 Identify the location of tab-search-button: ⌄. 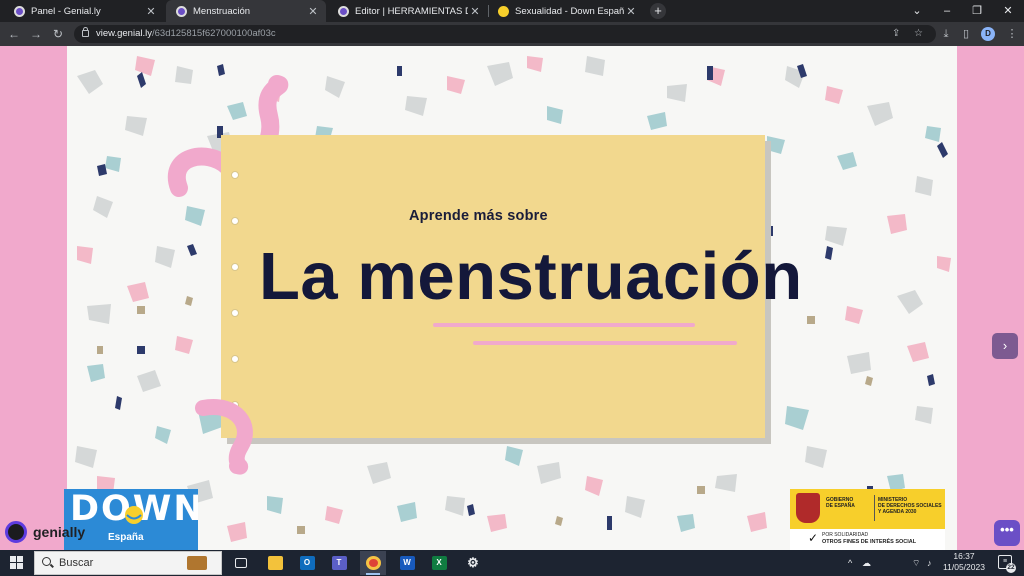
(917, 11).